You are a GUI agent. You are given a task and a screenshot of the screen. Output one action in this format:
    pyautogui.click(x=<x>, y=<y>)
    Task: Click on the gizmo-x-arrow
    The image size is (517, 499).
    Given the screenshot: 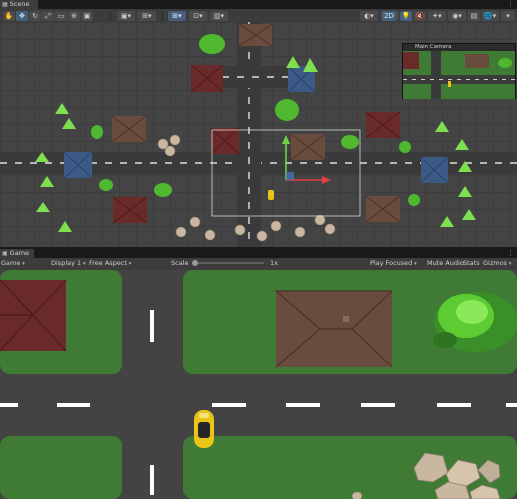 What is the action you would take?
    pyautogui.click(x=326, y=180)
    